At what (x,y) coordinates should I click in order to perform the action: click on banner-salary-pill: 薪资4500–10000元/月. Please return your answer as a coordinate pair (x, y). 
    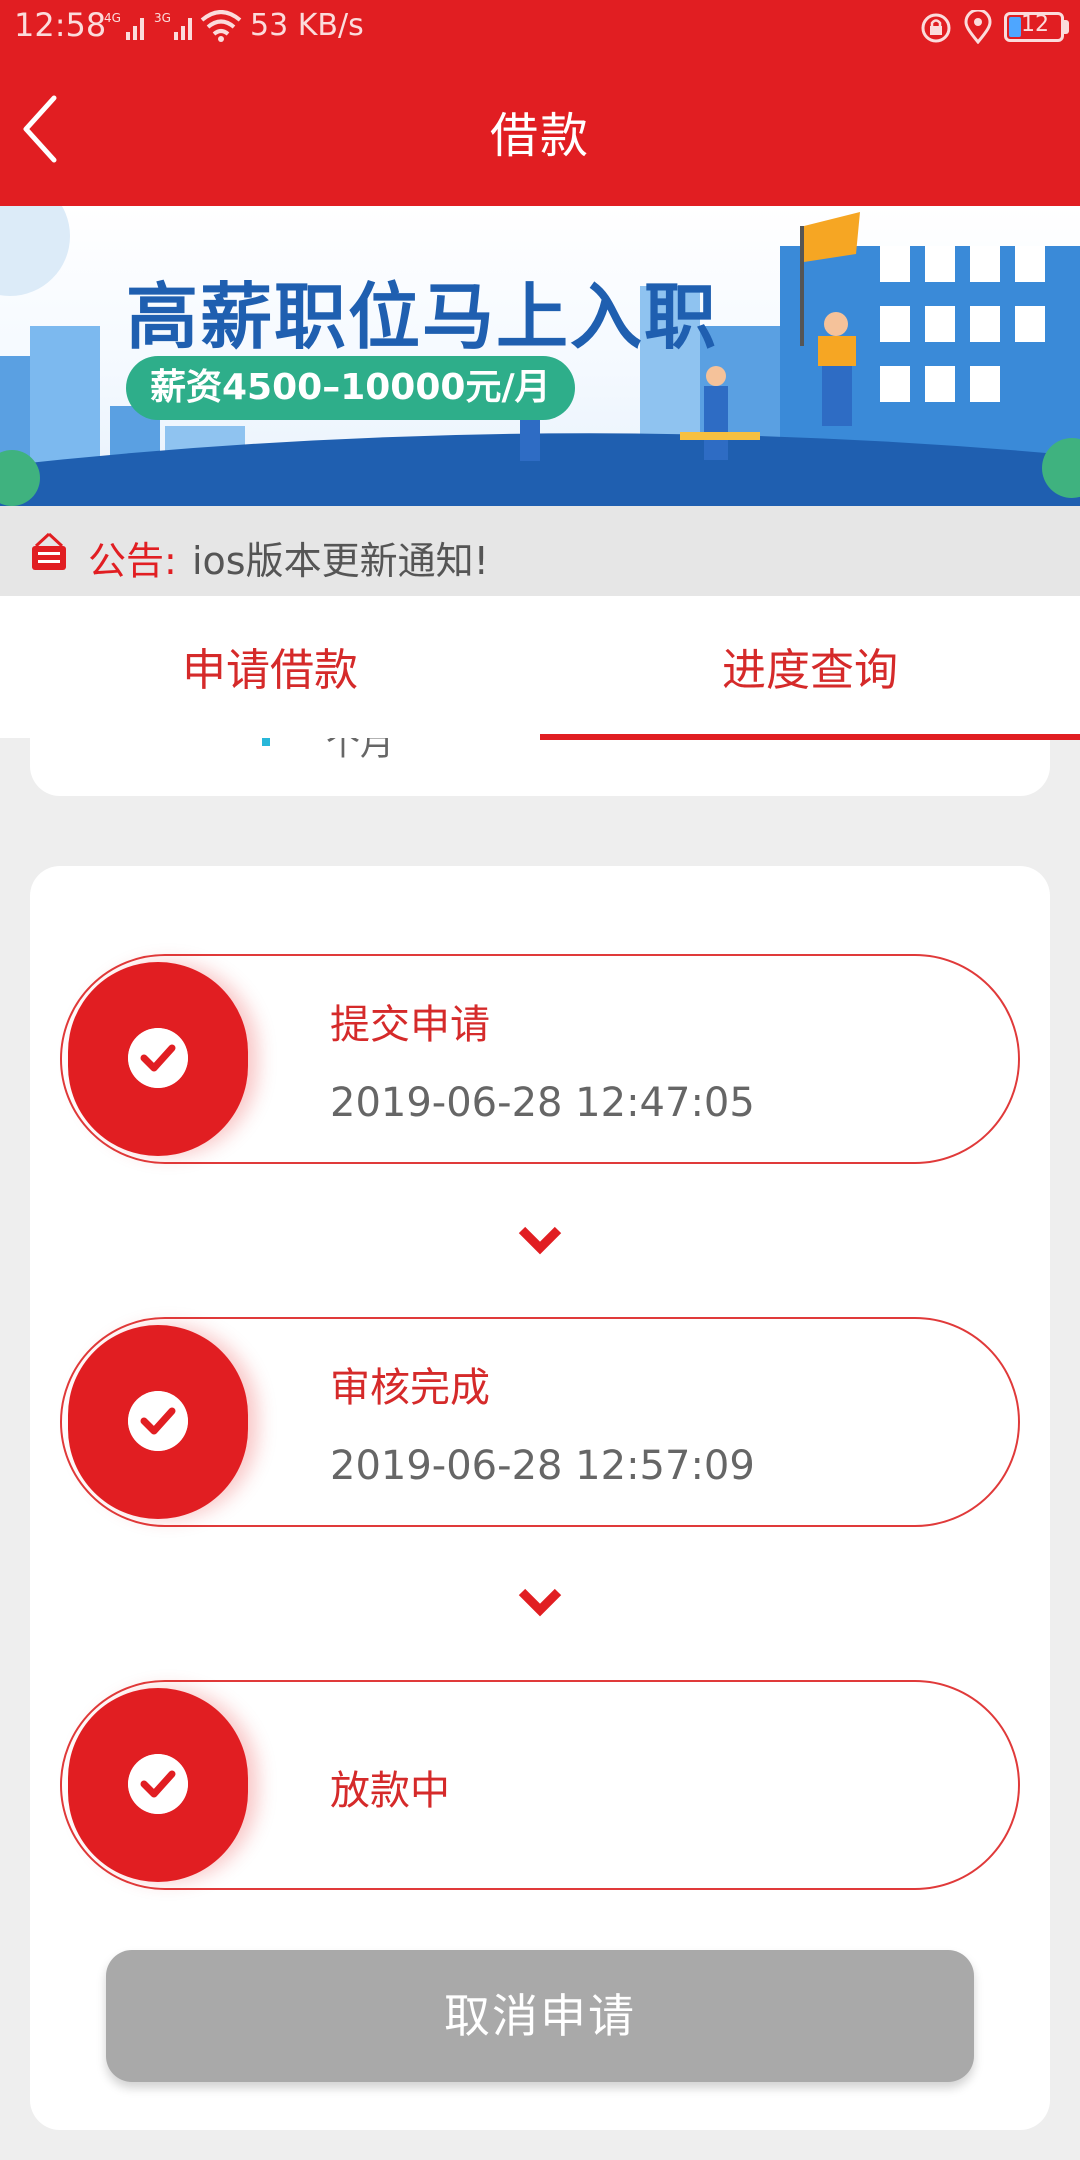
    Looking at the image, I should click on (350, 388).